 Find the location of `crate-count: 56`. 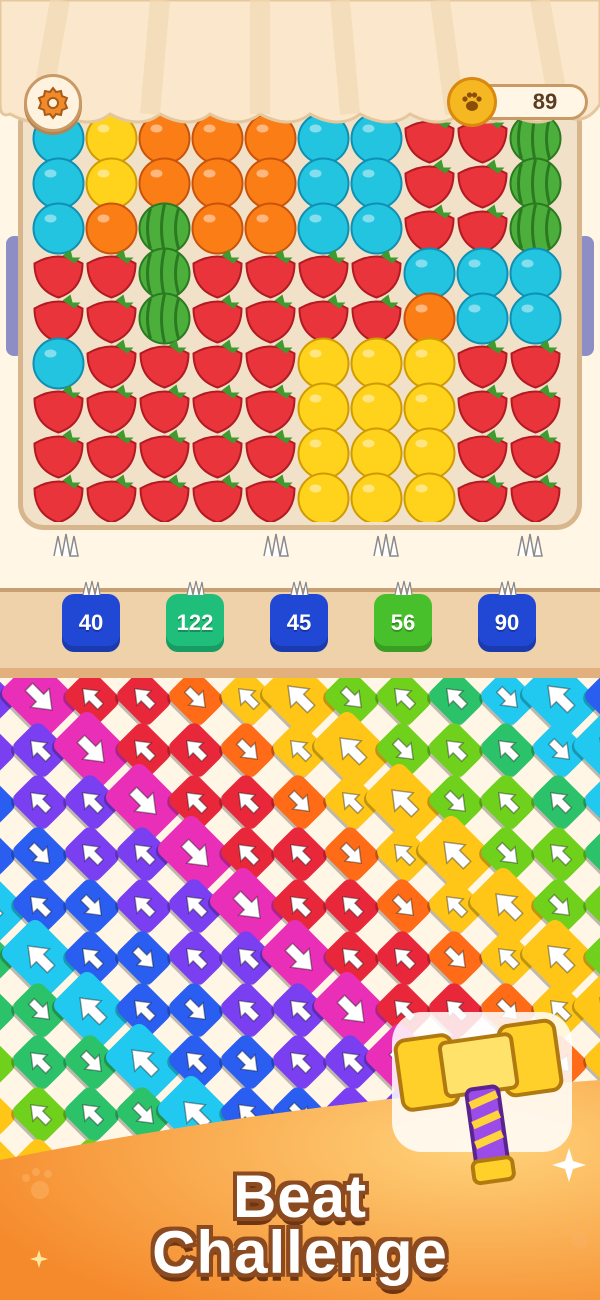

crate-count: 56 is located at coordinates (403, 622).